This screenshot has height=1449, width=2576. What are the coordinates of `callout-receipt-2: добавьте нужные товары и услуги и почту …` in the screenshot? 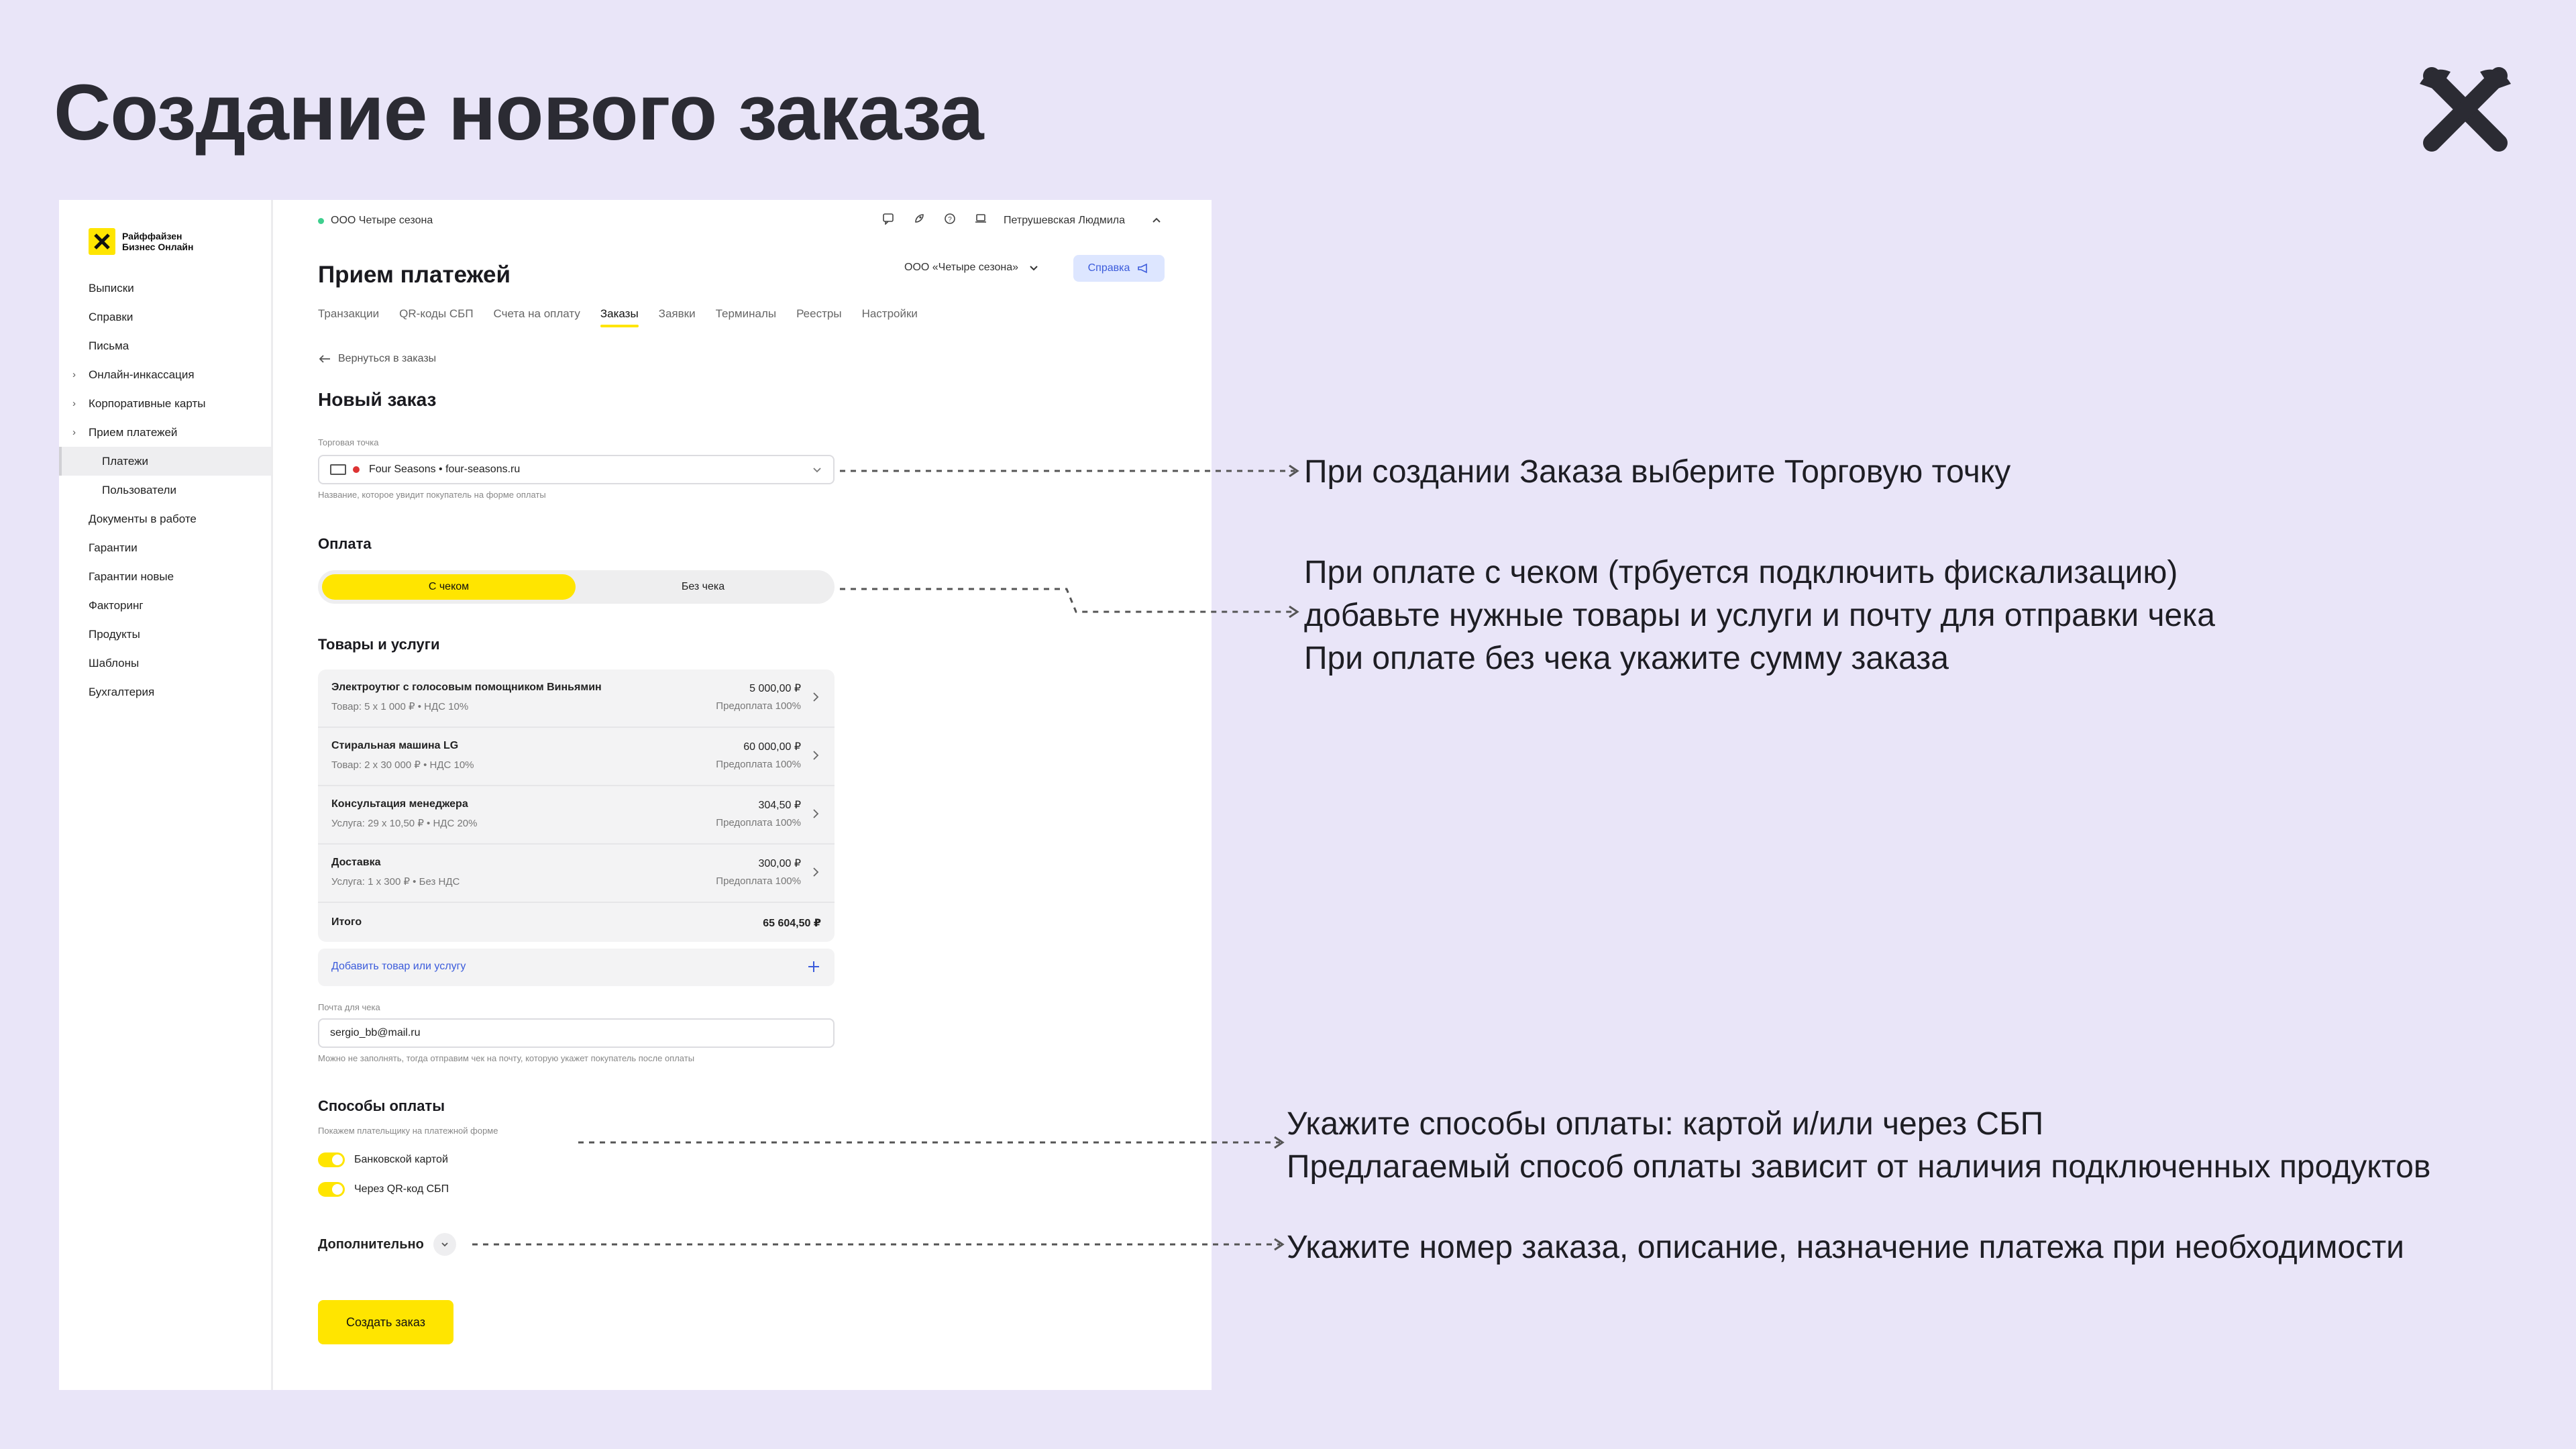 It's located at (1759, 615).